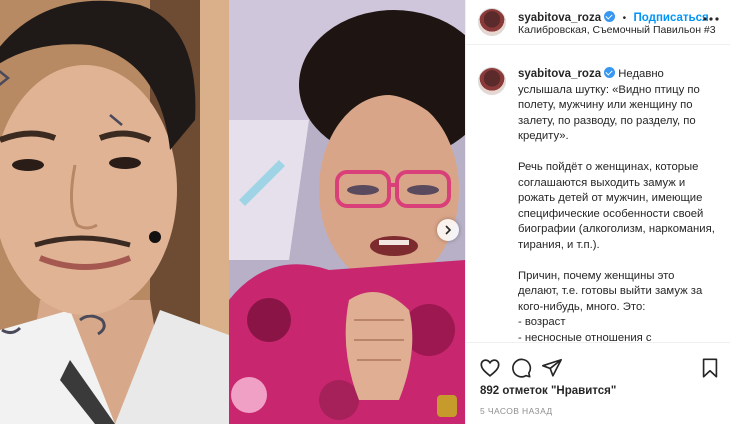  What do you see at coordinates (492, 81) in the screenshot?
I see `caption-avatar` at bounding box center [492, 81].